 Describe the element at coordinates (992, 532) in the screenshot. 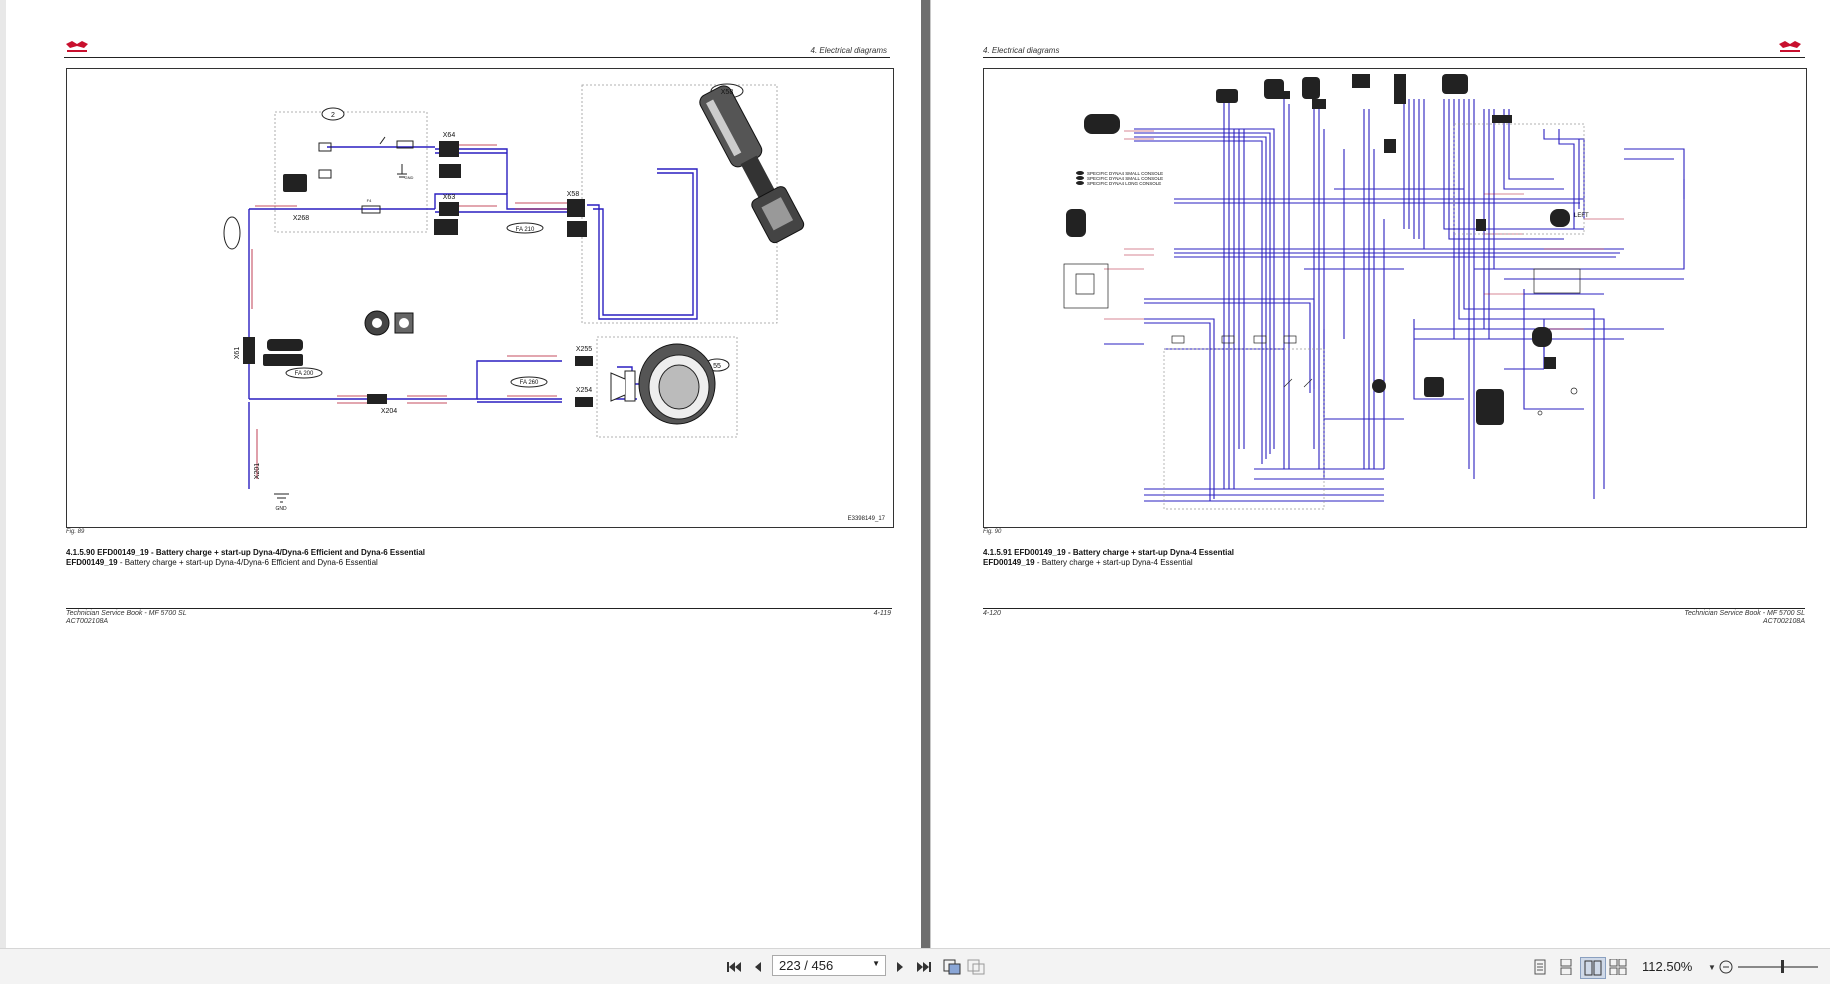

I see `figure-label: Fig. 90` at that location.